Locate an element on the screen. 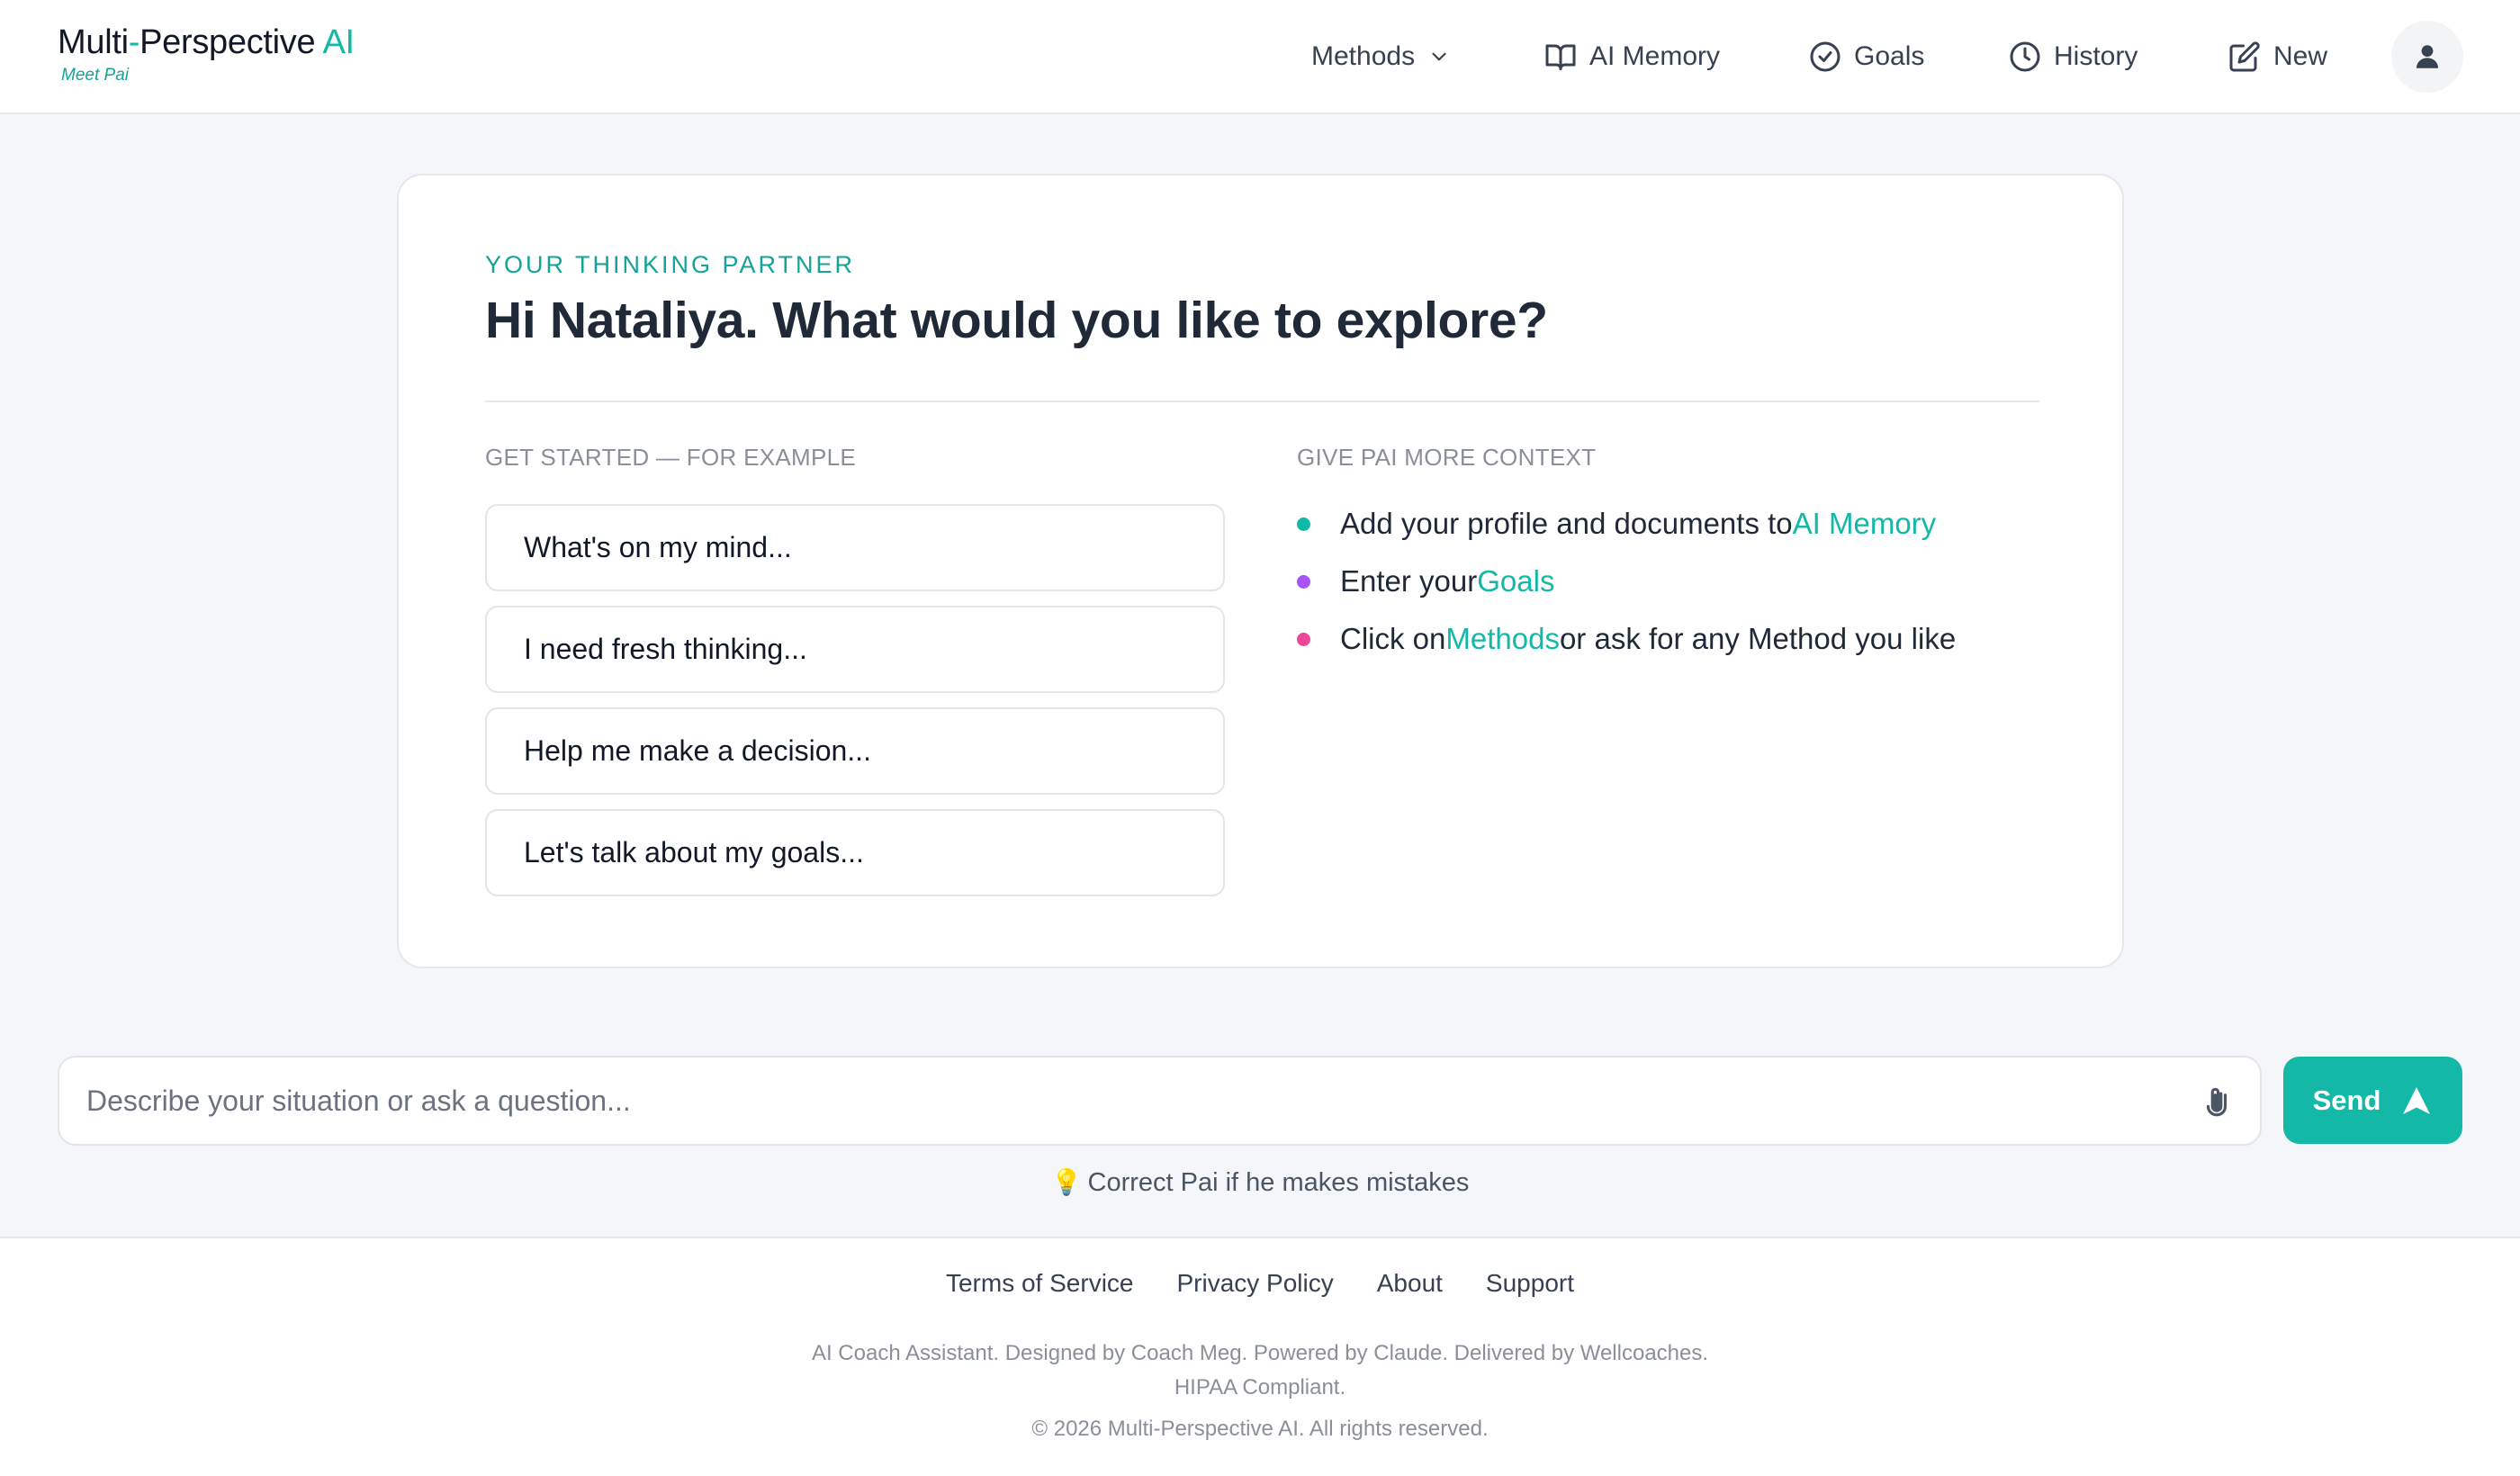 The width and height of the screenshot is (2520, 1476). footer-compliance: HIPAA Compliant. is located at coordinates (1260, 1387).